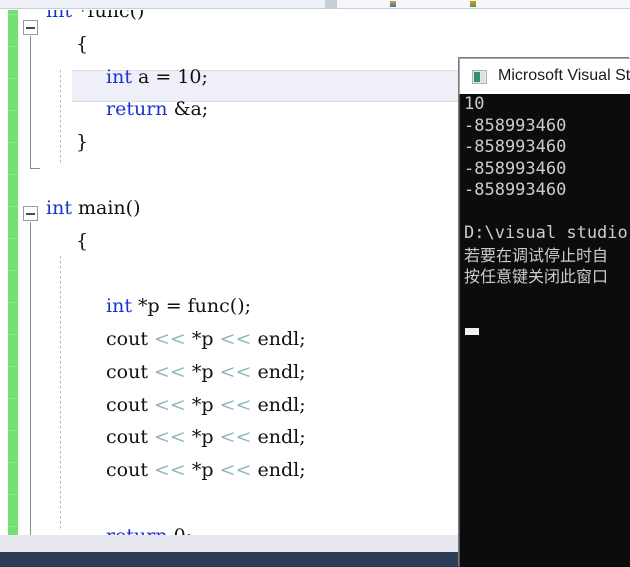 Image resolution: width=630 pixels, height=567 pixels. Describe the element at coordinates (108, 16) in the screenshot. I see `code-token: *func()` at that location.